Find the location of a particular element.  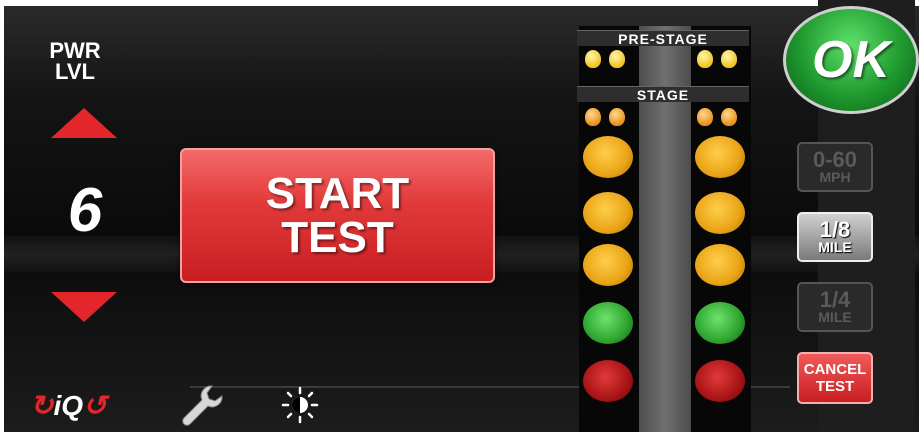

power-down-button is located at coordinates (84, 307).